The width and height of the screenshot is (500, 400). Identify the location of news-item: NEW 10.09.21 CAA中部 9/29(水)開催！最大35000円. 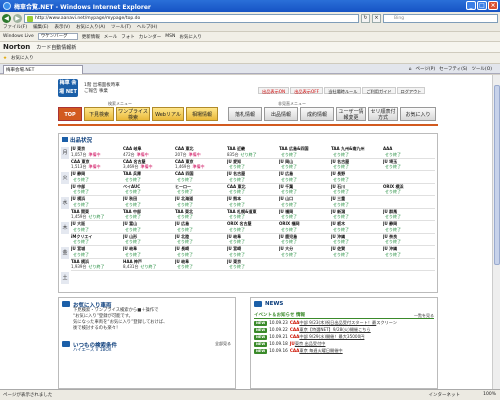
(344, 336).